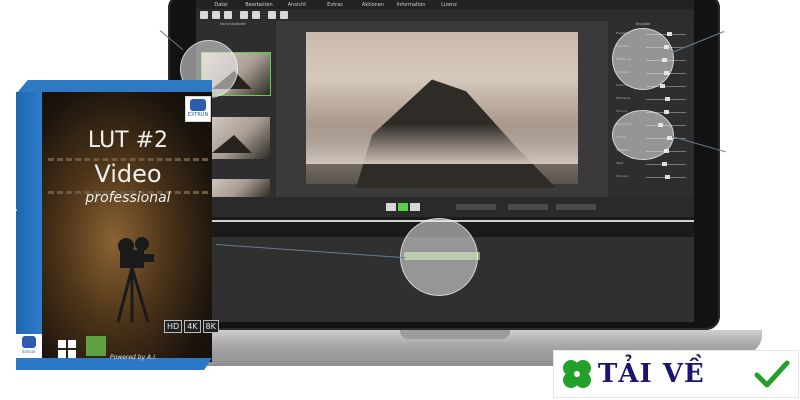 The height and width of the screenshot is (400, 800). I want to click on new-file-icon, so click(204, 15).